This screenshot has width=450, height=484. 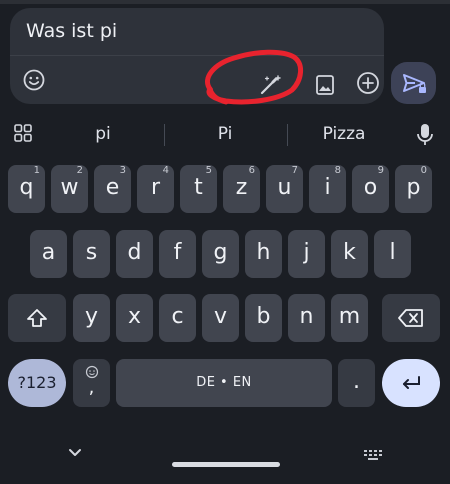 I want to click on backspace-key, so click(x=411, y=318).